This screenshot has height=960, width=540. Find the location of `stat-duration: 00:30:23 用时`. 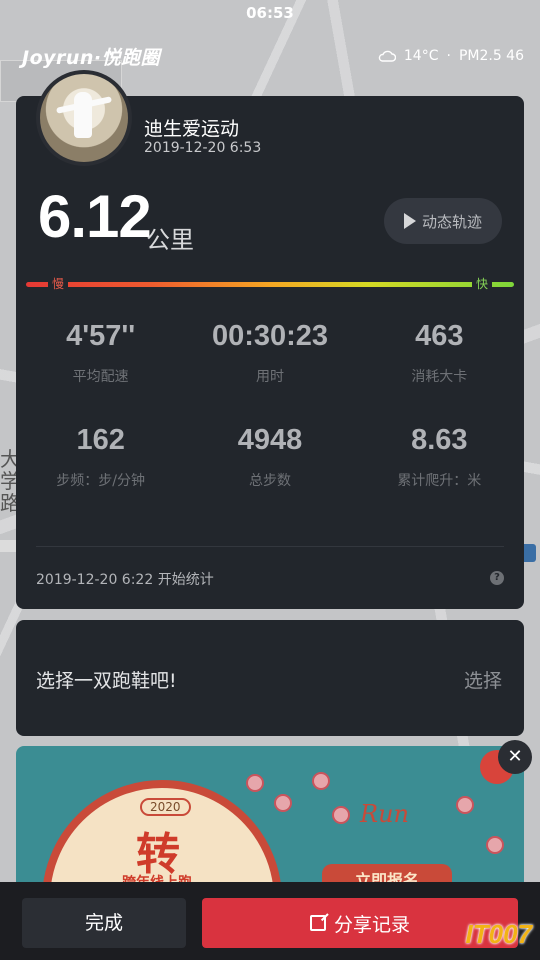

stat-duration: 00:30:23 用时 is located at coordinates (269, 352).